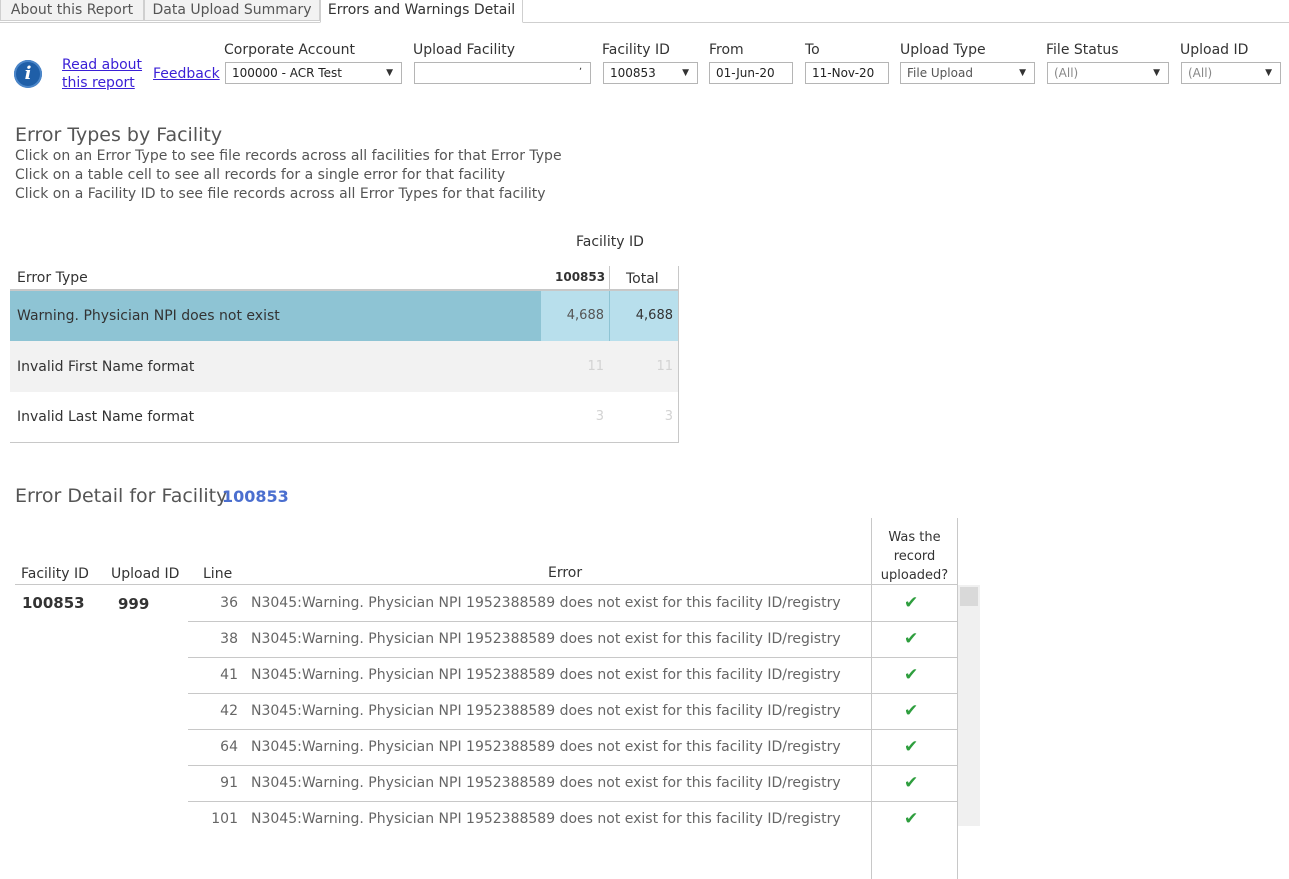 The height and width of the screenshot is (879, 1289). Describe the element at coordinates (914, 537) in the screenshot. I see `uploaded-header-line: Was the` at that location.